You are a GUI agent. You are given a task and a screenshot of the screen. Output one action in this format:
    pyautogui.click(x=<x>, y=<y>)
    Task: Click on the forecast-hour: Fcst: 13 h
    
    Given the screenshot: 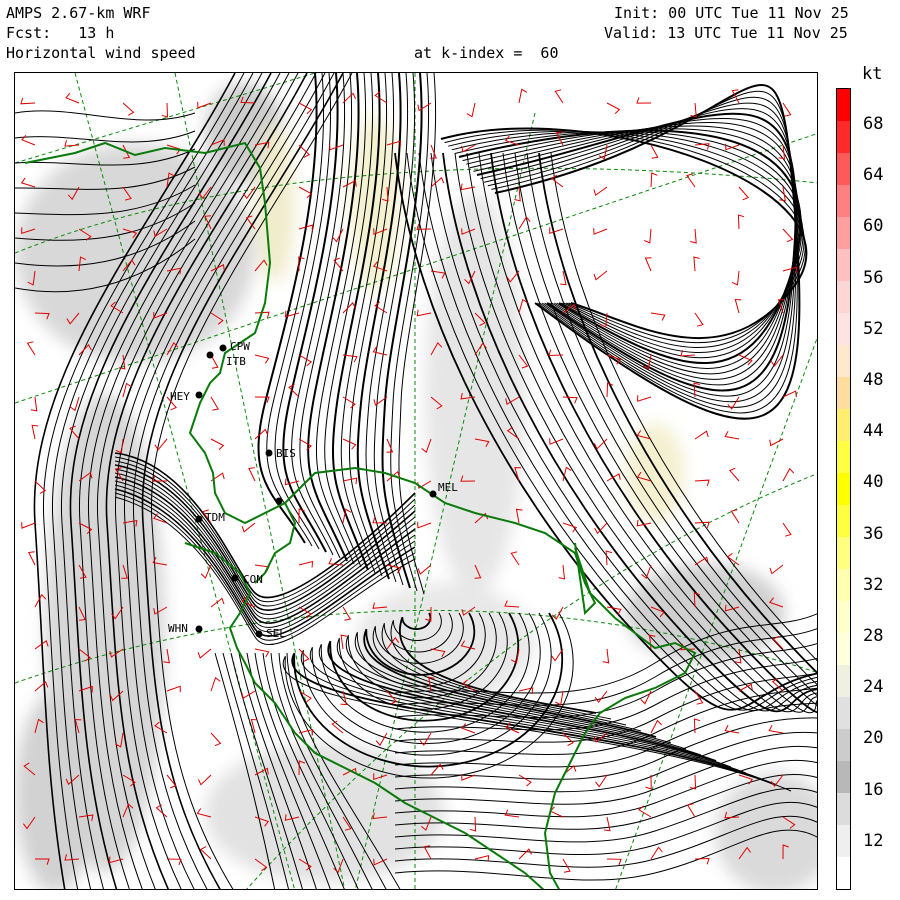 What is the action you would take?
    pyautogui.click(x=60, y=33)
    